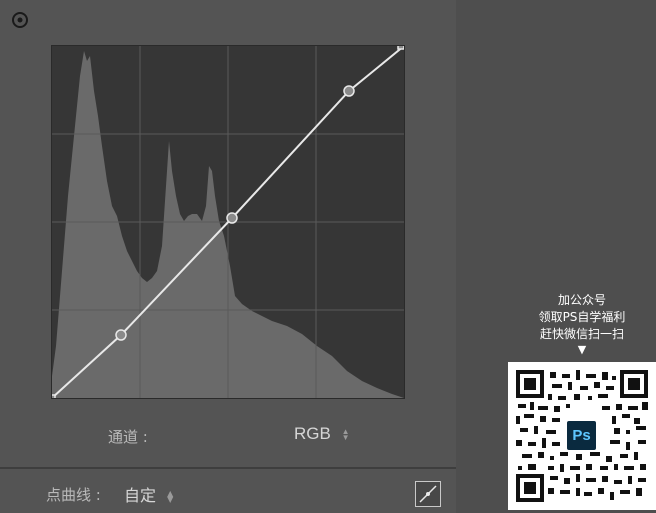 The width and height of the screenshot is (656, 513). I want to click on photoshop-logo-icon: Ps, so click(581, 435).